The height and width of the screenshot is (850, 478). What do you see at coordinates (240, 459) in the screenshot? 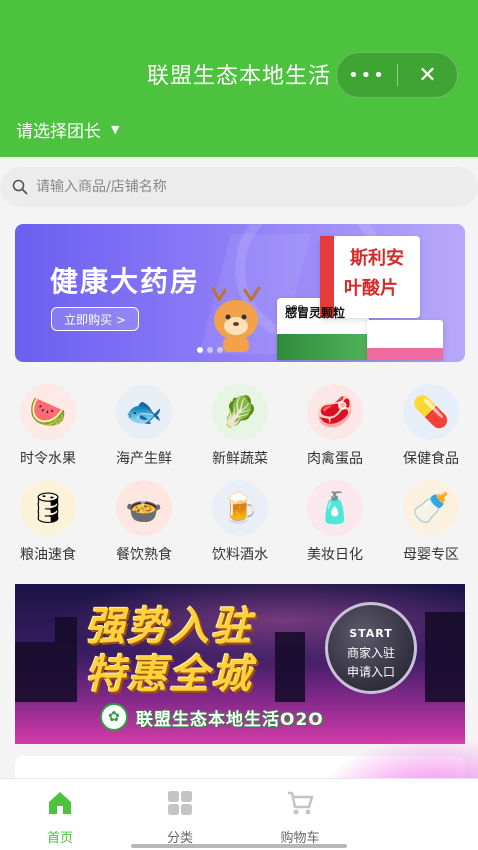
I see `category-label: 新鲜蔬菜` at bounding box center [240, 459].